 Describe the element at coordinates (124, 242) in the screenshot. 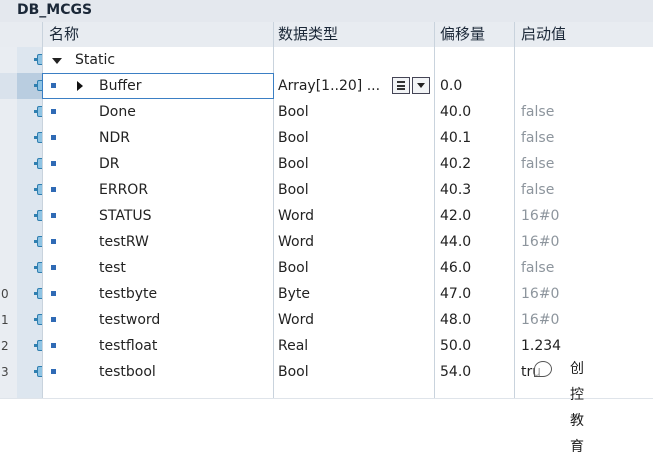

I see `variable-name: testRW` at that location.